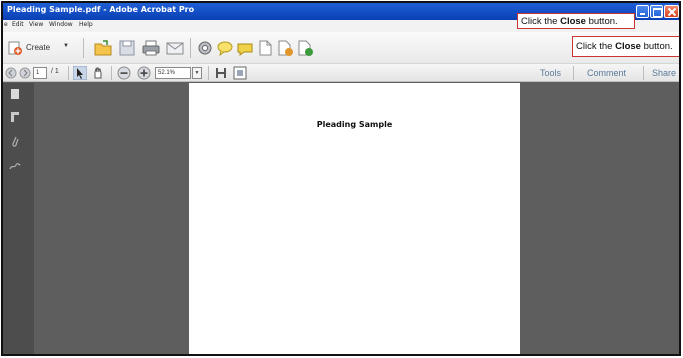 This screenshot has width=683, height=358. Describe the element at coordinates (221, 73) in the screenshot. I see `fit-width-icon` at that location.